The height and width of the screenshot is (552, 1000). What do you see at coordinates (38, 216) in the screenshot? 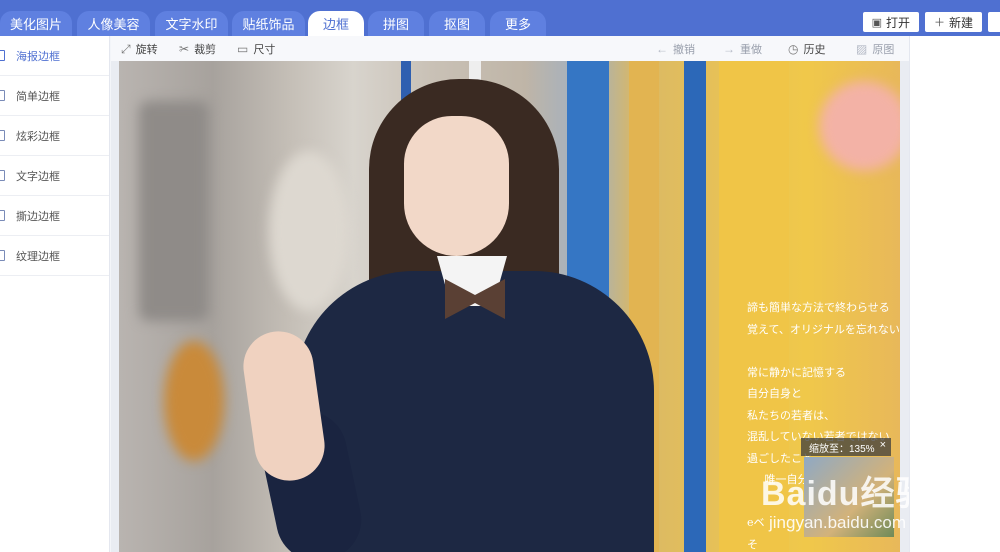
I see `sidebar-item-label: 撕边边框` at bounding box center [38, 216].